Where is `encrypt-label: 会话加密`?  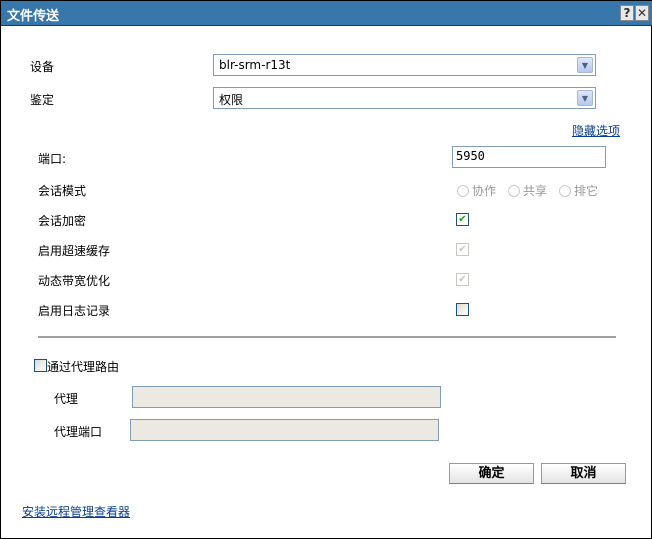 encrypt-label: 会话加密 is located at coordinates (62, 221).